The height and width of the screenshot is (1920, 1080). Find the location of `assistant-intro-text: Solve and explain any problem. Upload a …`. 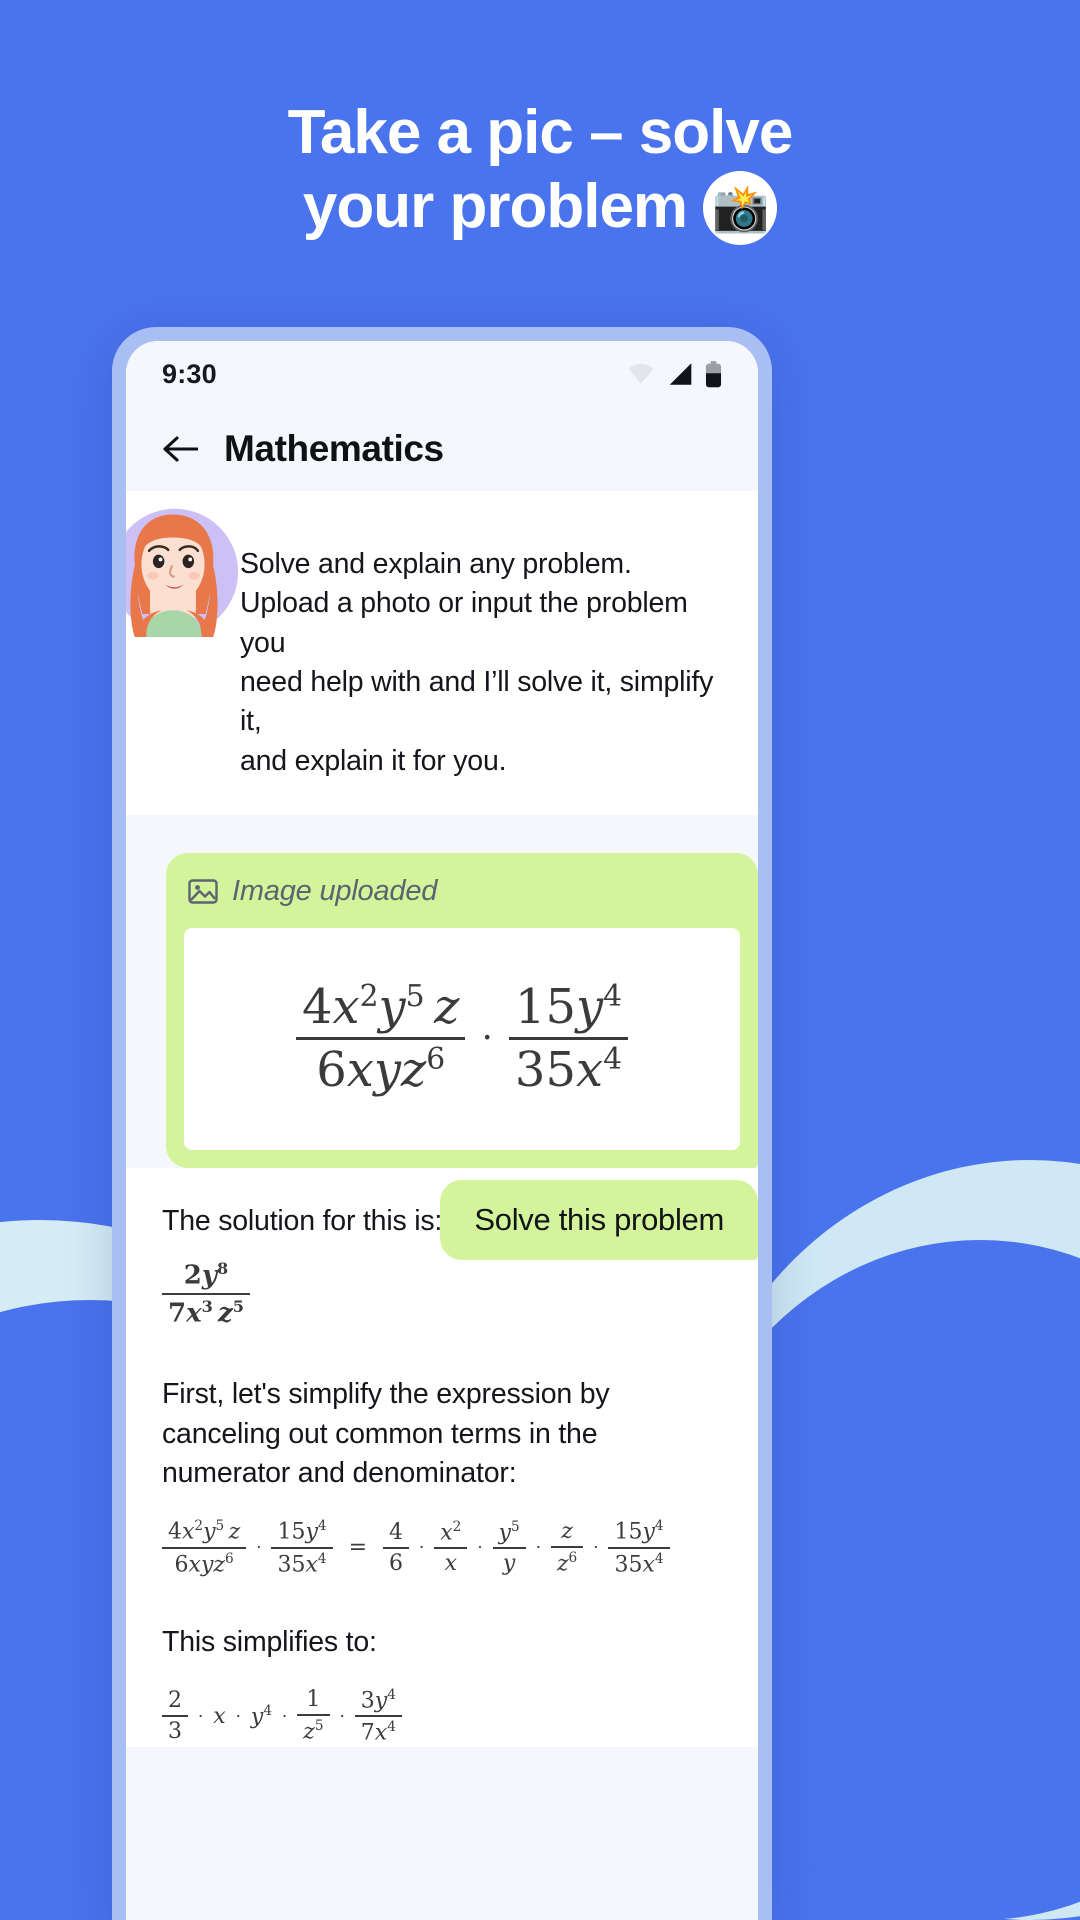

assistant-intro-text: Solve and explain any problem. Upload a … is located at coordinates (499, 649).